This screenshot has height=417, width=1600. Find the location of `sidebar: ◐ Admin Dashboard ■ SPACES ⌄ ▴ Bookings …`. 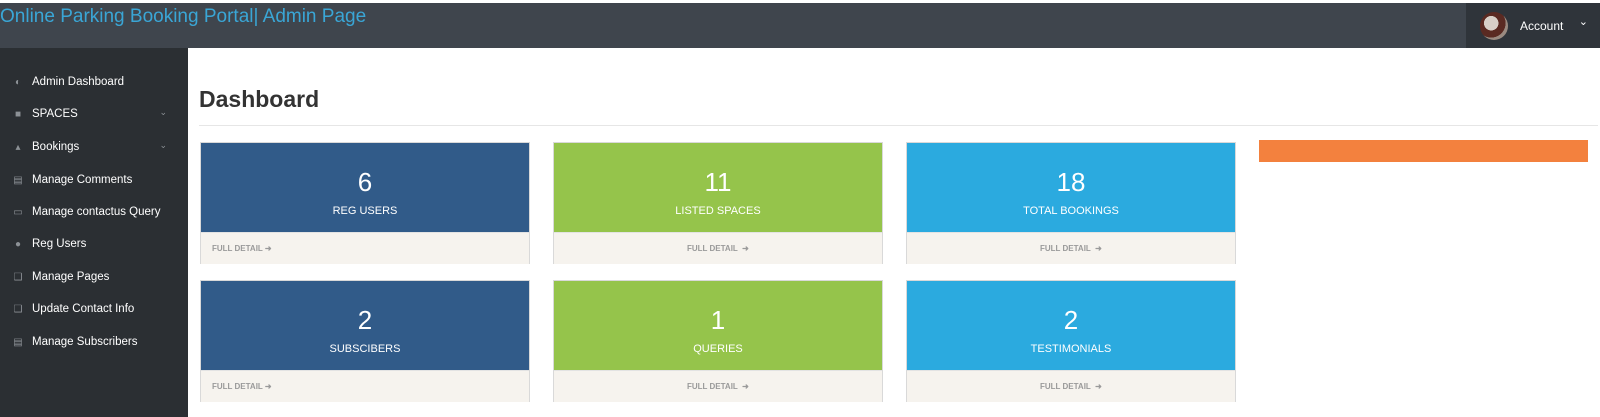

sidebar: ◐ Admin Dashboard ■ SPACES ⌄ ▴ Bookings … is located at coordinates (94, 232).